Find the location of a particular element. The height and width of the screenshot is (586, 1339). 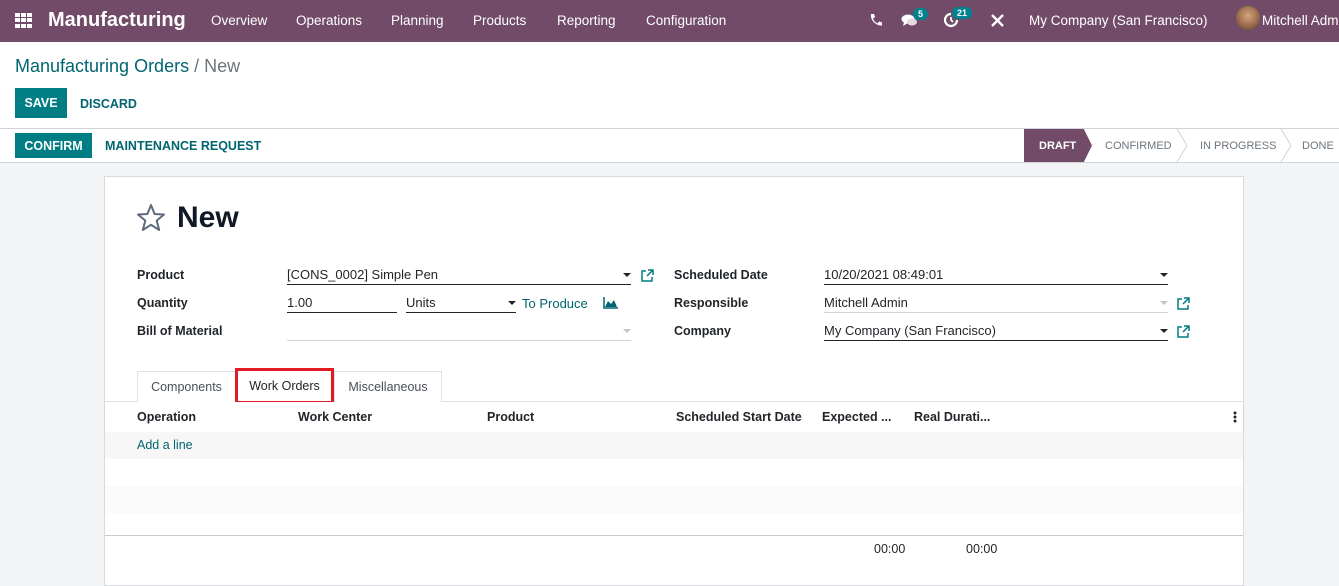

tab-components: Components is located at coordinates (186, 386).